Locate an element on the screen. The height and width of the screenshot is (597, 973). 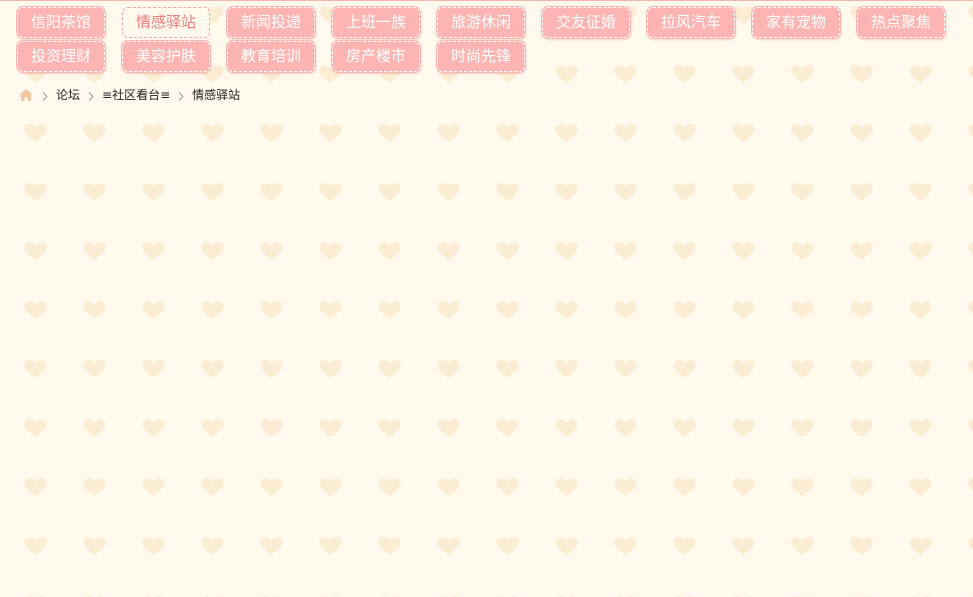
nav-item-hot-topics: 热点聚焦 is located at coordinates (901, 22).